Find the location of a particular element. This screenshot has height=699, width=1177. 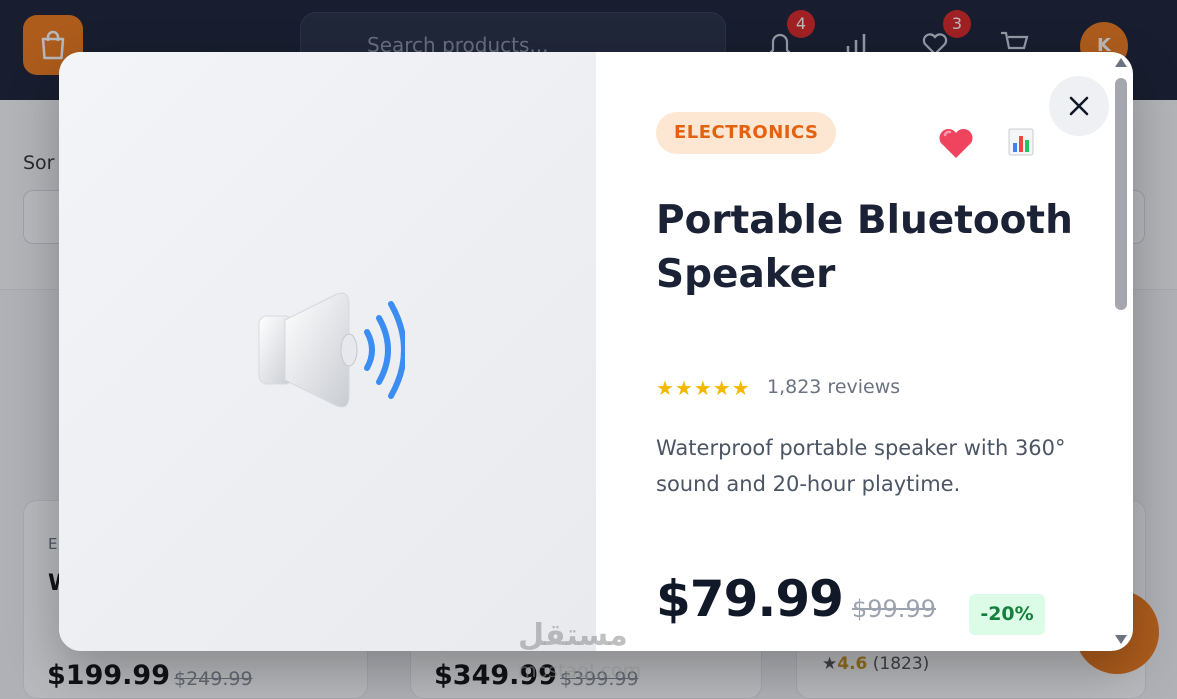

compare-chart-icon is located at coordinates (1021, 142).